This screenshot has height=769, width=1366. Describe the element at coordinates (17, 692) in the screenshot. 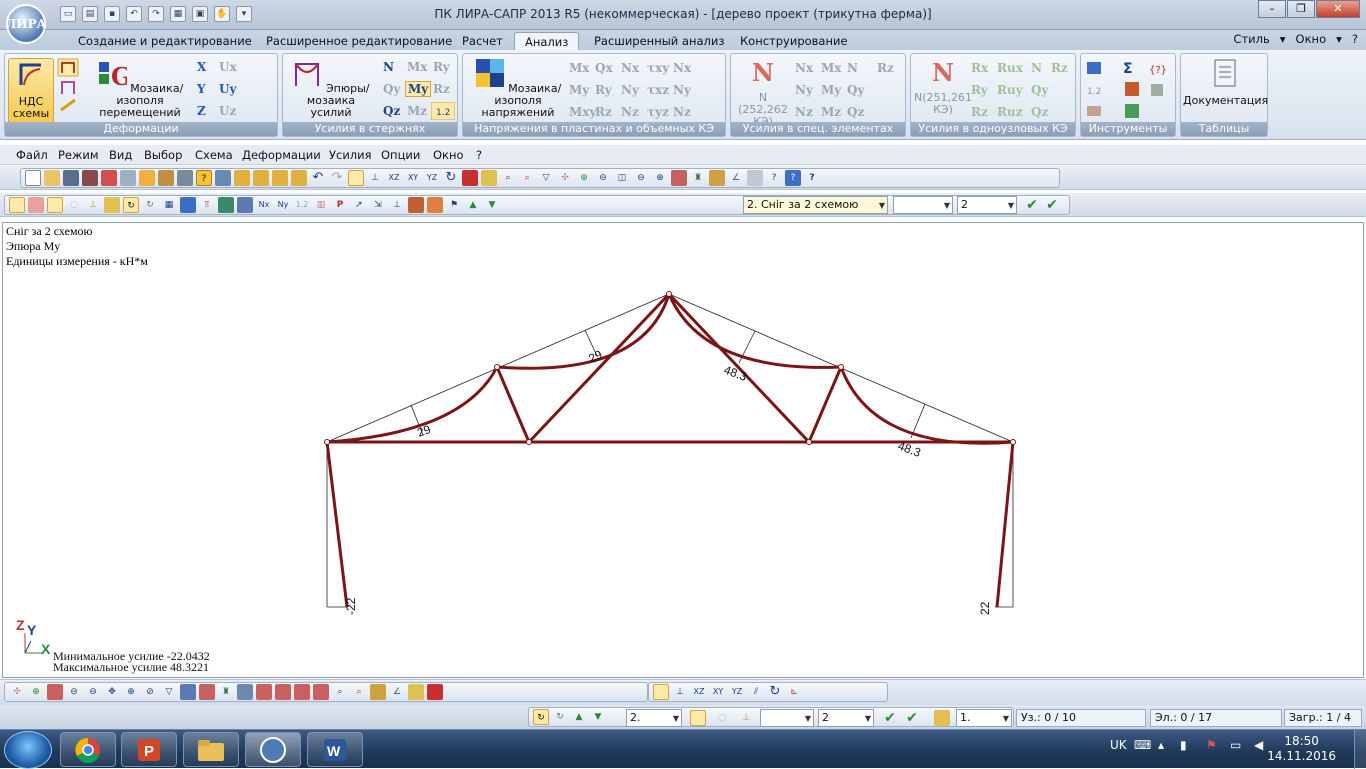

I see `fragment-icon-b: ✣` at that location.